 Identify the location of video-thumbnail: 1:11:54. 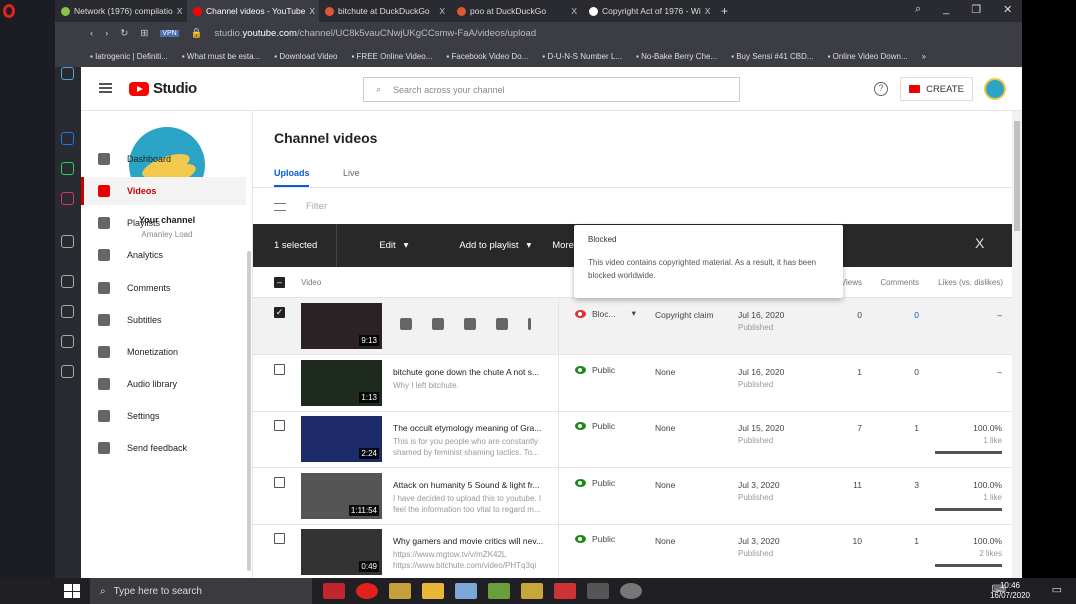
(341, 495).